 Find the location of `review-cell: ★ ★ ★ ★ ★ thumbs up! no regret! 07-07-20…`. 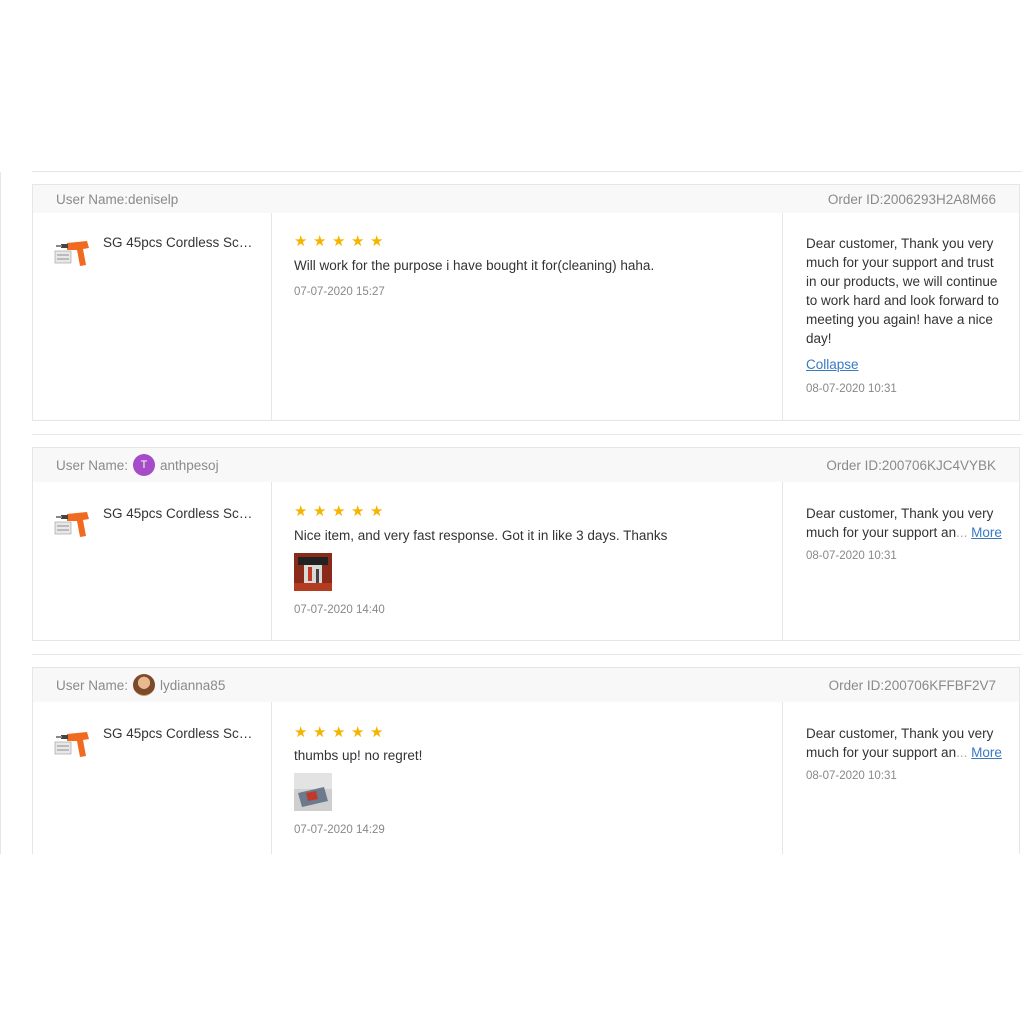

review-cell: ★ ★ ★ ★ ★ thumbs up! no regret! 07-07-20… is located at coordinates (527, 778).